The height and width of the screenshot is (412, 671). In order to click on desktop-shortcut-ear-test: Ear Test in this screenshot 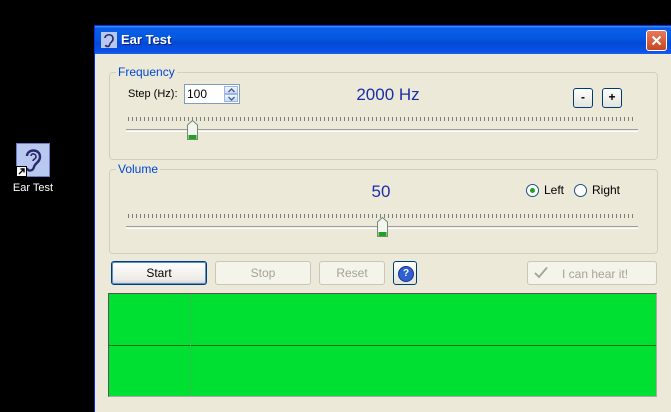, I will do `click(33, 168)`.